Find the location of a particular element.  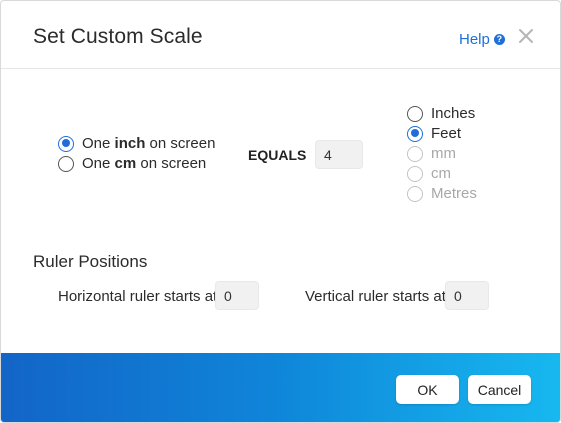

vertical-ruler-label: Vertical ruler starts at is located at coordinates (375, 296).